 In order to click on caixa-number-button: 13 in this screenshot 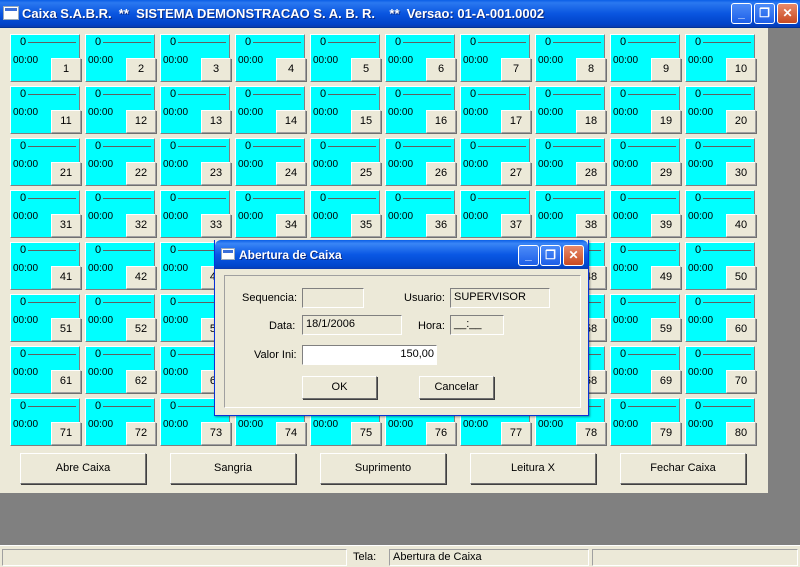, I will do `click(216, 121)`.